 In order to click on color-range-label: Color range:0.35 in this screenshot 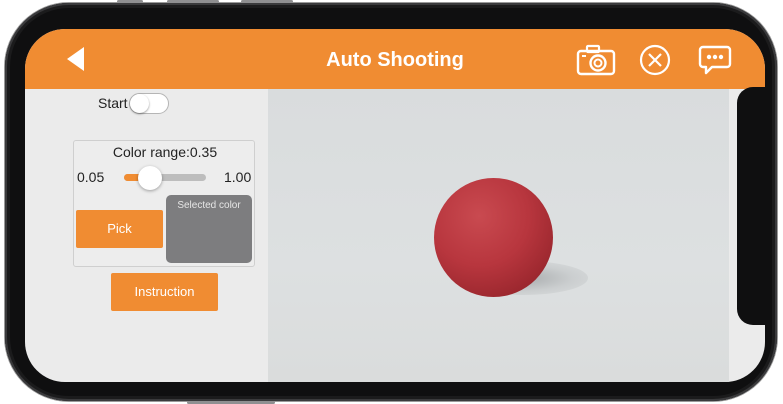, I will do `click(165, 152)`.